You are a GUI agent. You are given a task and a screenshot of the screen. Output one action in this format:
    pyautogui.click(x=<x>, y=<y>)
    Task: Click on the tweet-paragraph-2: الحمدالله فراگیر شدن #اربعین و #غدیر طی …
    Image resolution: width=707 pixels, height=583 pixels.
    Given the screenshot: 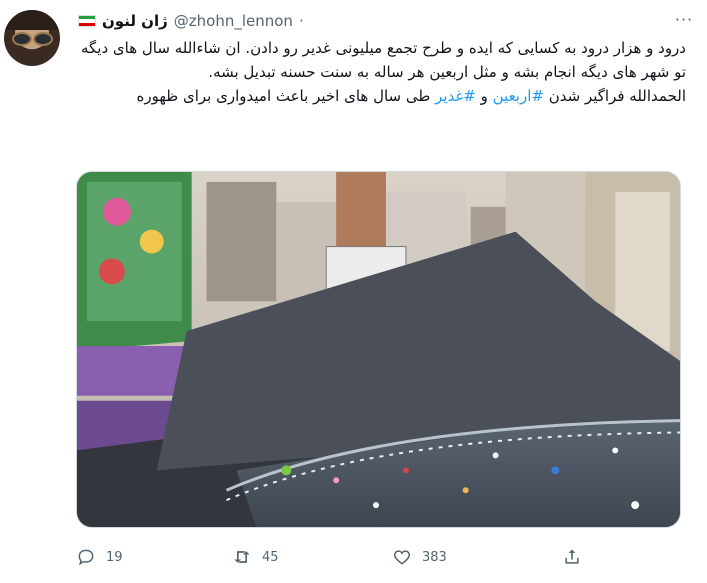 What is the action you would take?
    pyautogui.click(x=381, y=96)
    